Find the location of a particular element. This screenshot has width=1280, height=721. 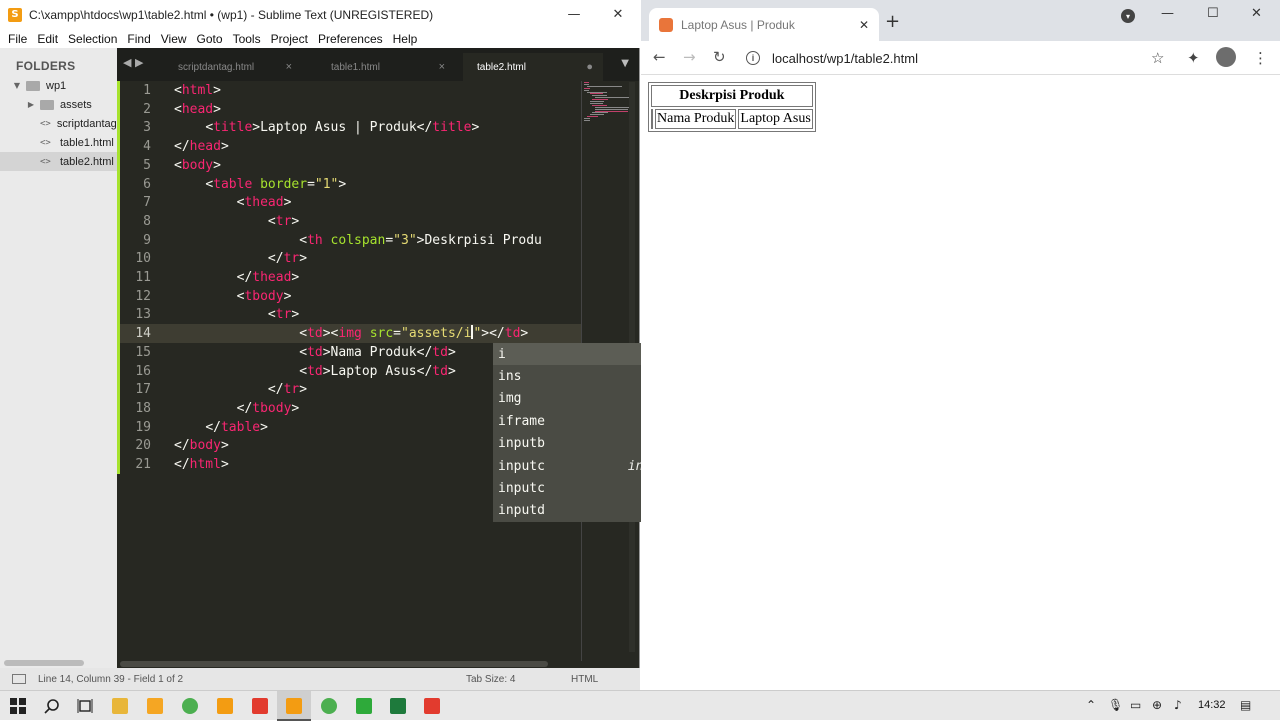

code-line: </html> is located at coordinates (201, 464).